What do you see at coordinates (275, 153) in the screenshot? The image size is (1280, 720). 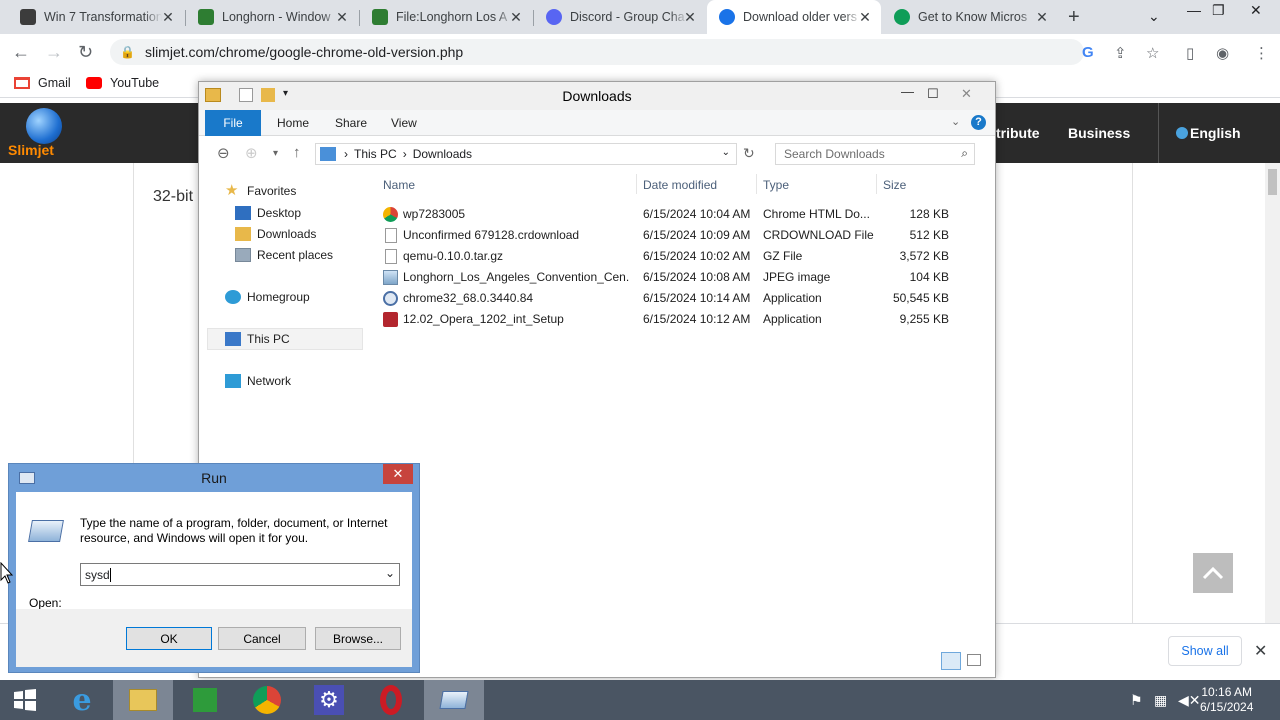 I see `recent-locations-icon: ▾` at bounding box center [275, 153].